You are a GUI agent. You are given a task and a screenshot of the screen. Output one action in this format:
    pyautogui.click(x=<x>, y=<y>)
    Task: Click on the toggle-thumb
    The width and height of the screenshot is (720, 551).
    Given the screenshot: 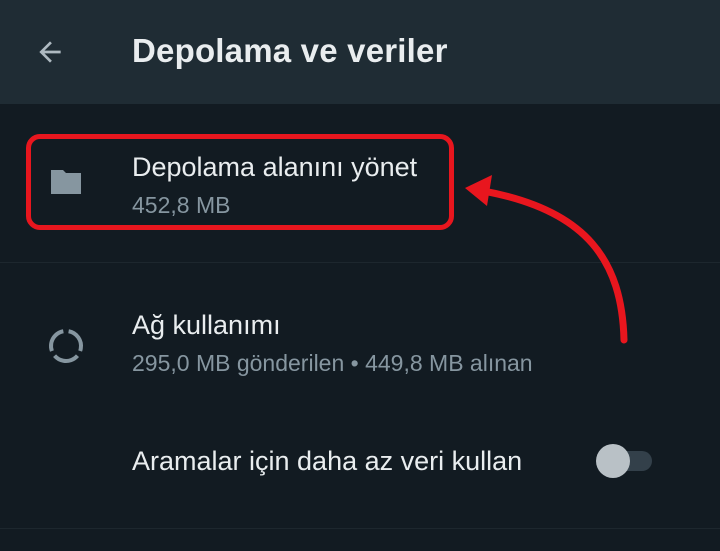 What is the action you would take?
    pyautogui.click(x=613, y=461)
    